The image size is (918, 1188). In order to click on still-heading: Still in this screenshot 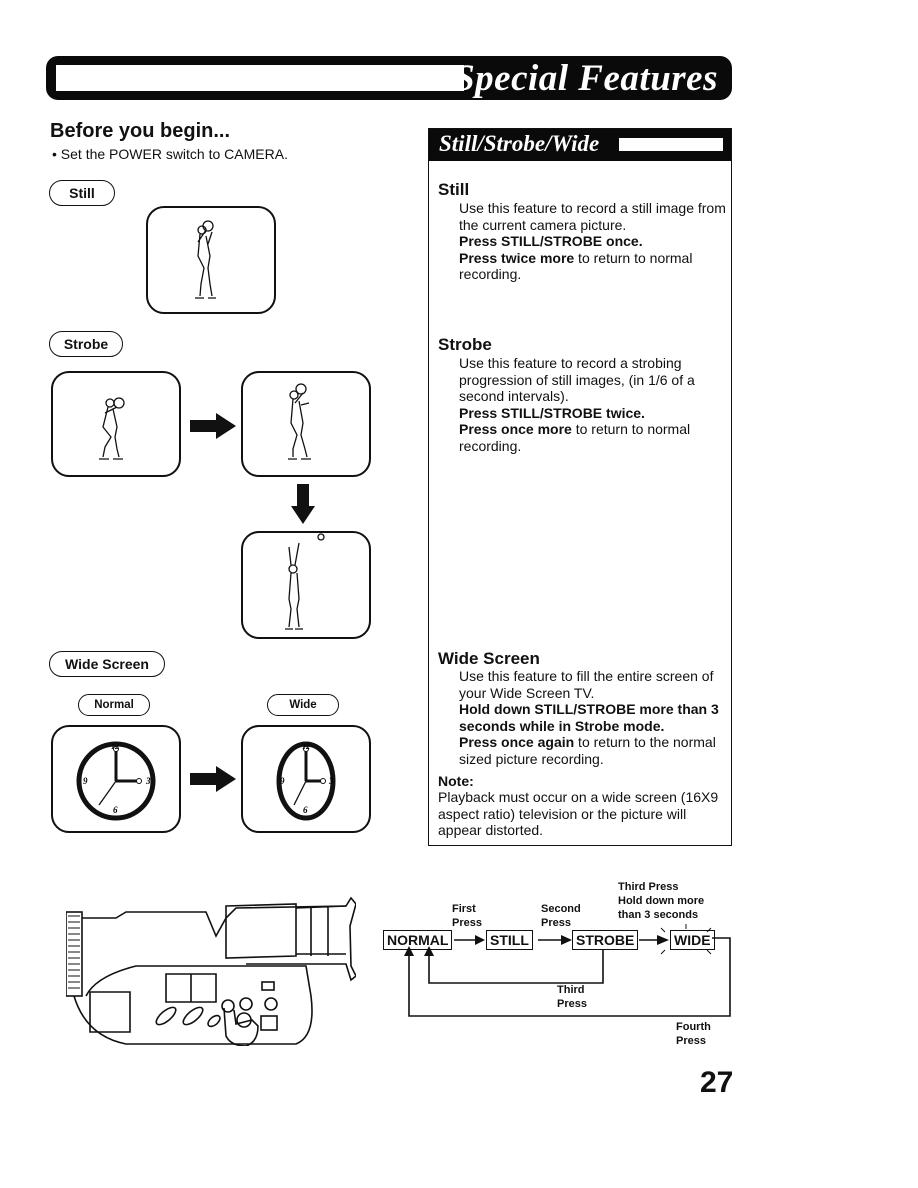, I will do `click(454, 189)`.